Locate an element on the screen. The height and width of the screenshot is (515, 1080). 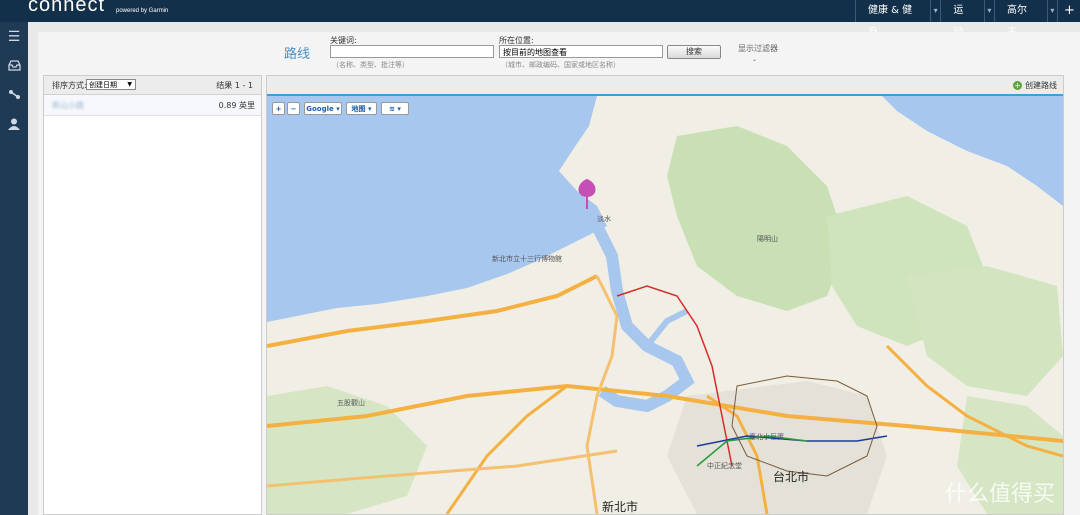
search-button: 搜索 is located at coordinates (694, 52).